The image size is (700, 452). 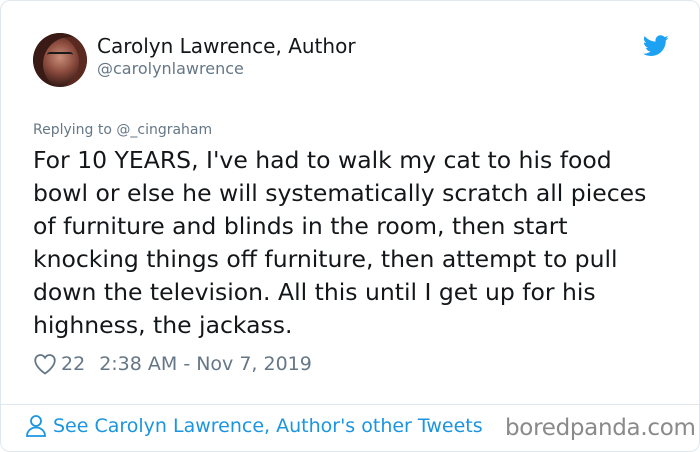 I want to click on tweet-timestamp: 2:38 AM - Nov 7, 2019, so click(x=205, y=364).